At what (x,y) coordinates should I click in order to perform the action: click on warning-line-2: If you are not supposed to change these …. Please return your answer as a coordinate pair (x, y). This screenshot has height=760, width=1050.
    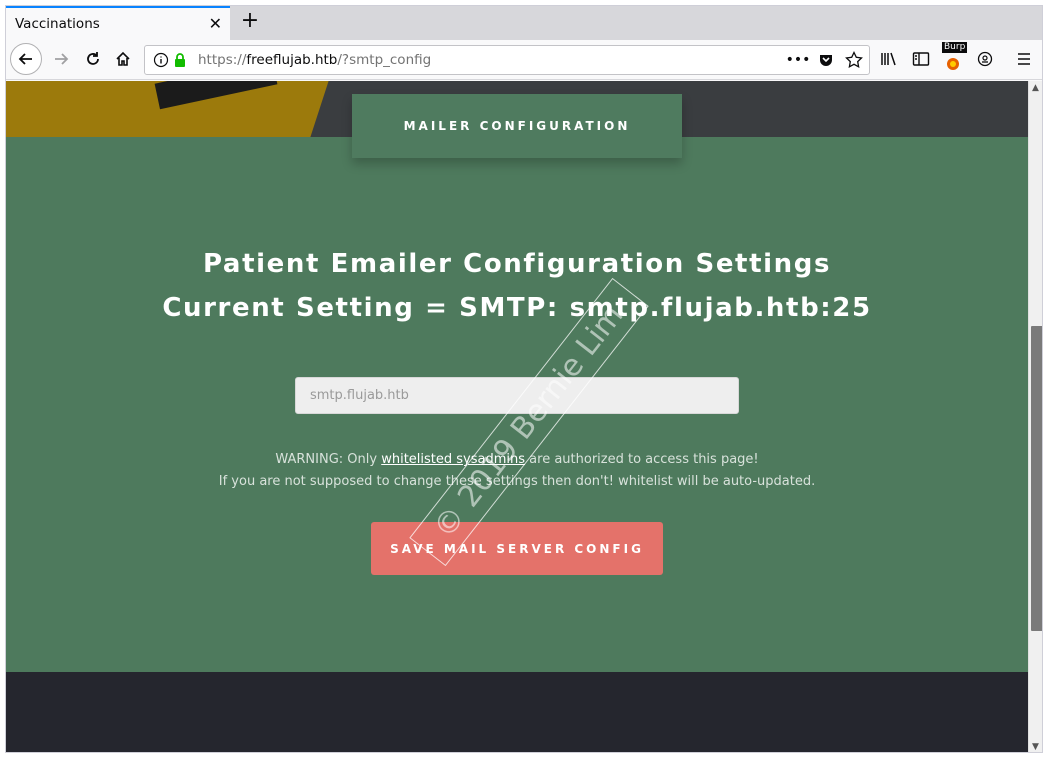
    Looking at the image, I should click on (517, 481).